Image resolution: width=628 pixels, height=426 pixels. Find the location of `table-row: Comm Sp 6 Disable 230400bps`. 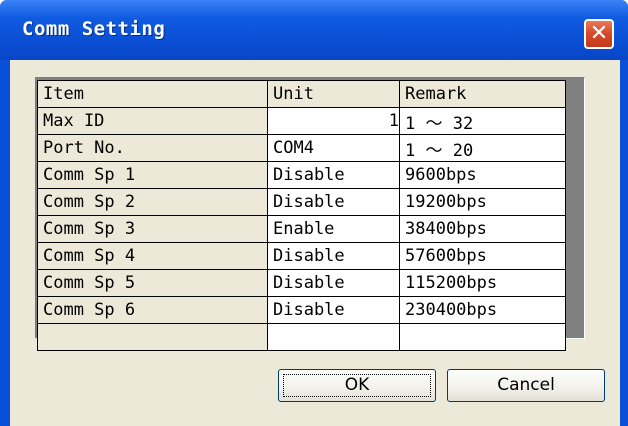

table-row: Comm Sp 6 Disable 230400bps is located at coordinates (301, 310).